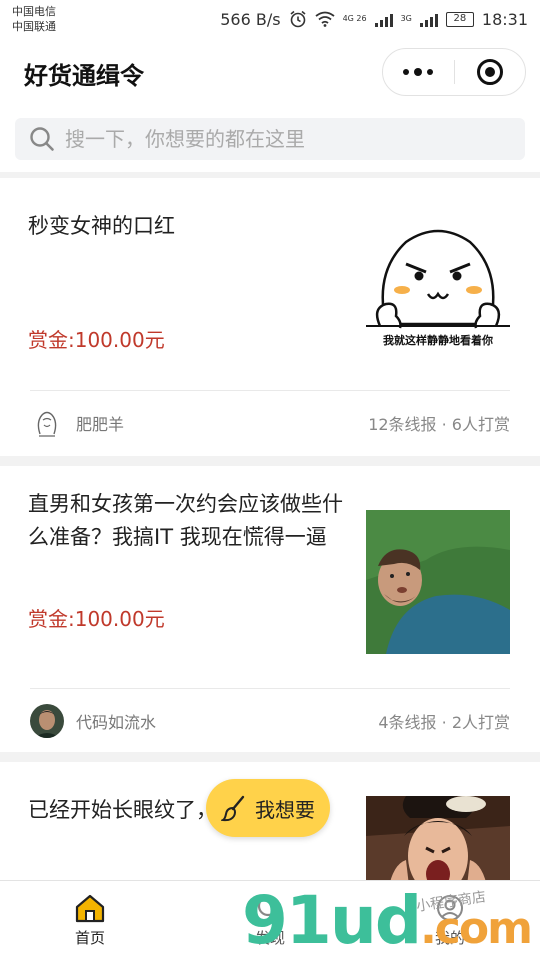 Image resolution: width=540 pixels, height=960 pixels. What do you see at coordinates (438, 340) in the screenshot?
I see `meme-caption: 我就这样静静地看着你` at bounding box center [438, 340].